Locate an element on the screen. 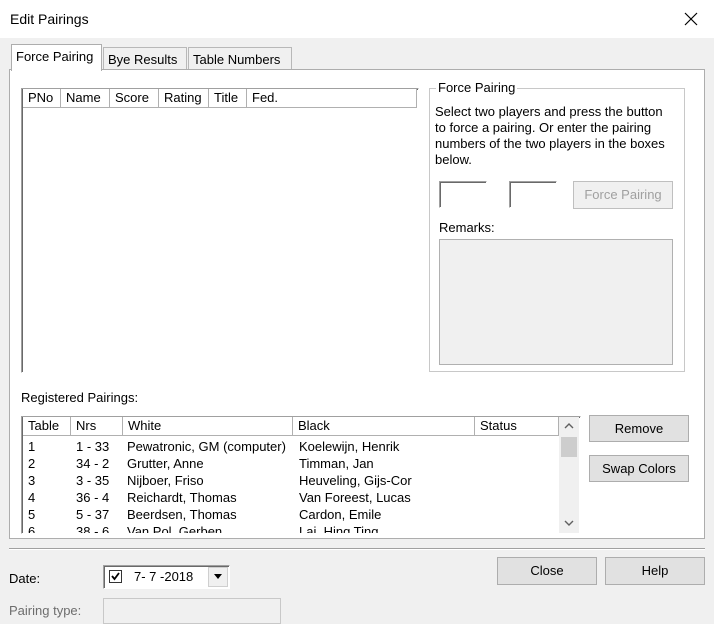  remove-button: Remove is located at coordinates (639, 428).